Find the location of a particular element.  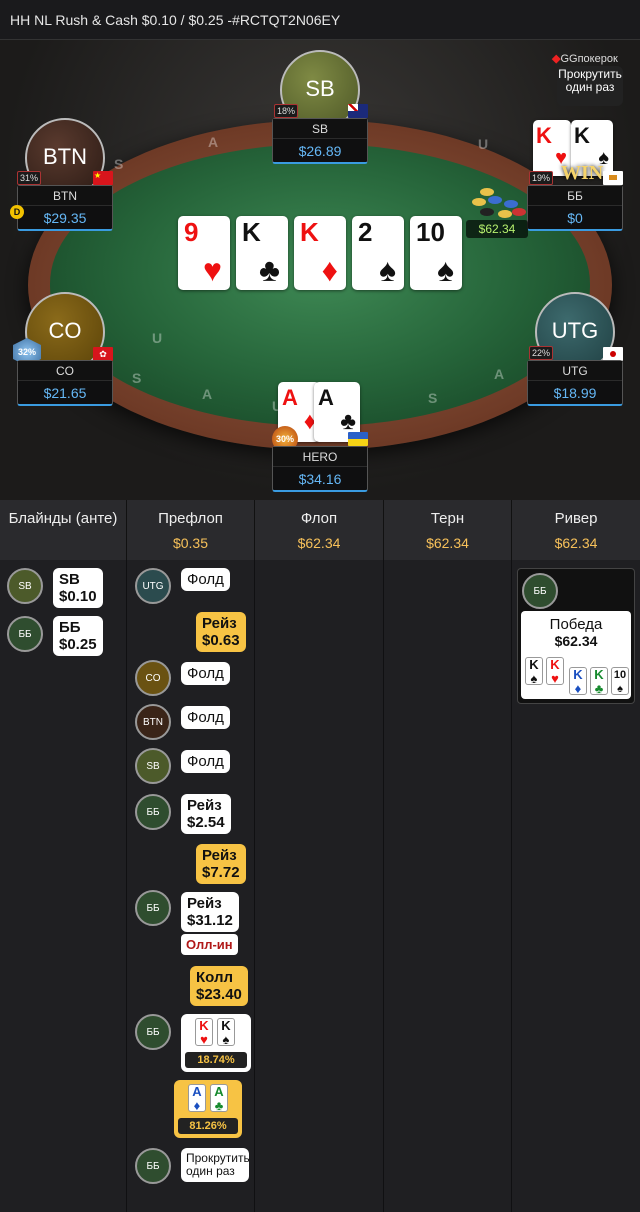

column-title: Блайнды (анте) is located at coordinates (63, 518).